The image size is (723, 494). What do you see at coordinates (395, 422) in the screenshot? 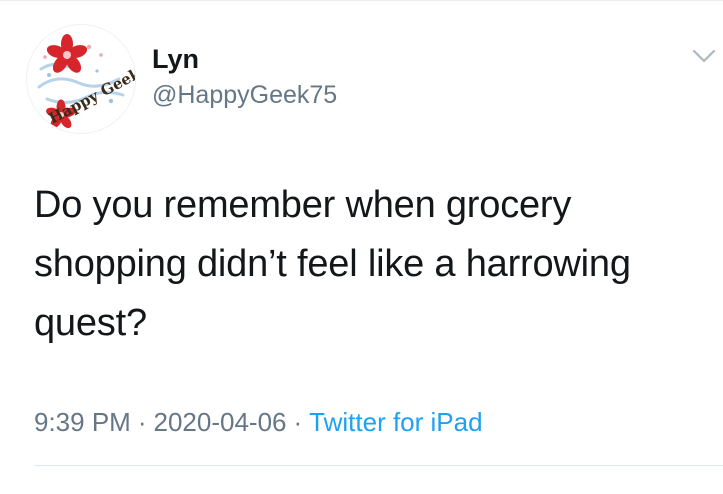
I see `tweet-source-link: Twitter for iPad` at bounding box center [395, 422].